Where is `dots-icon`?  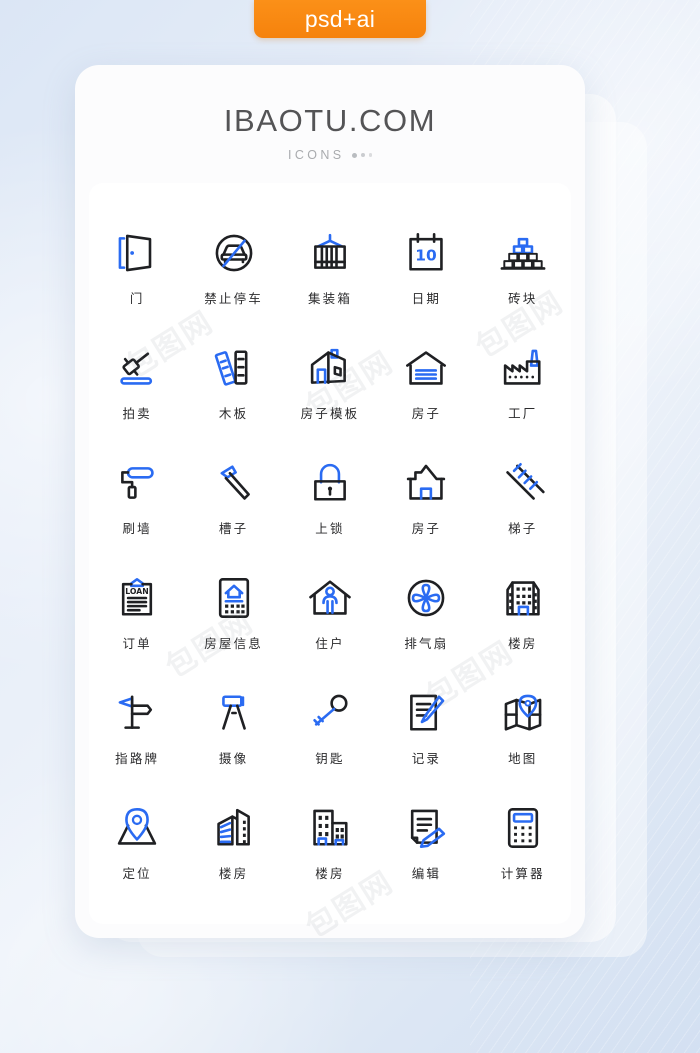 dots-icon is located at coordinates (362, 155).